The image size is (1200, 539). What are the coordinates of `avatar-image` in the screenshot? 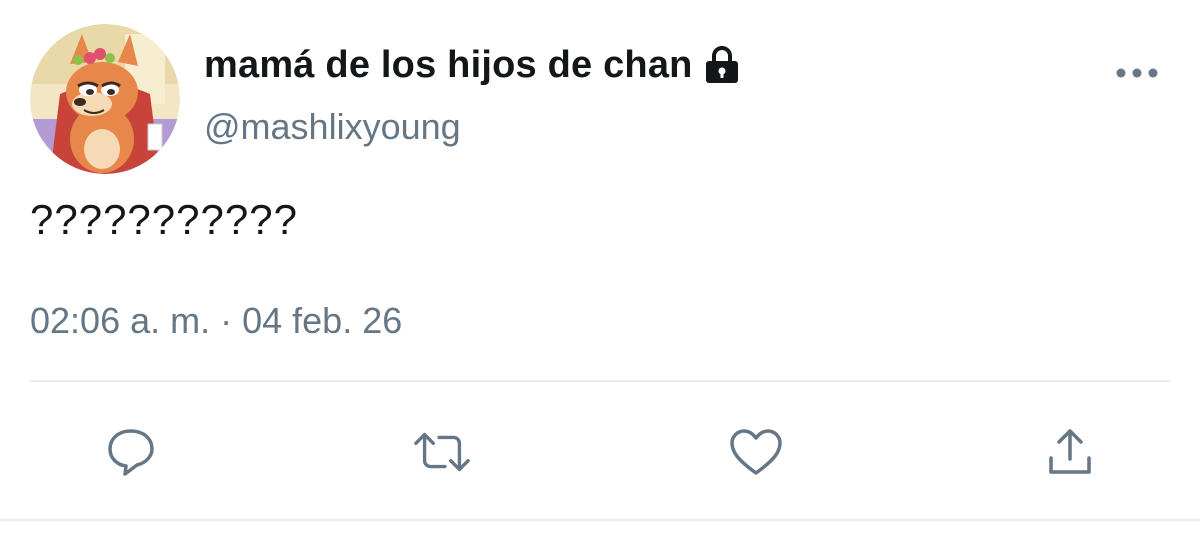 It's located at (105, 99).